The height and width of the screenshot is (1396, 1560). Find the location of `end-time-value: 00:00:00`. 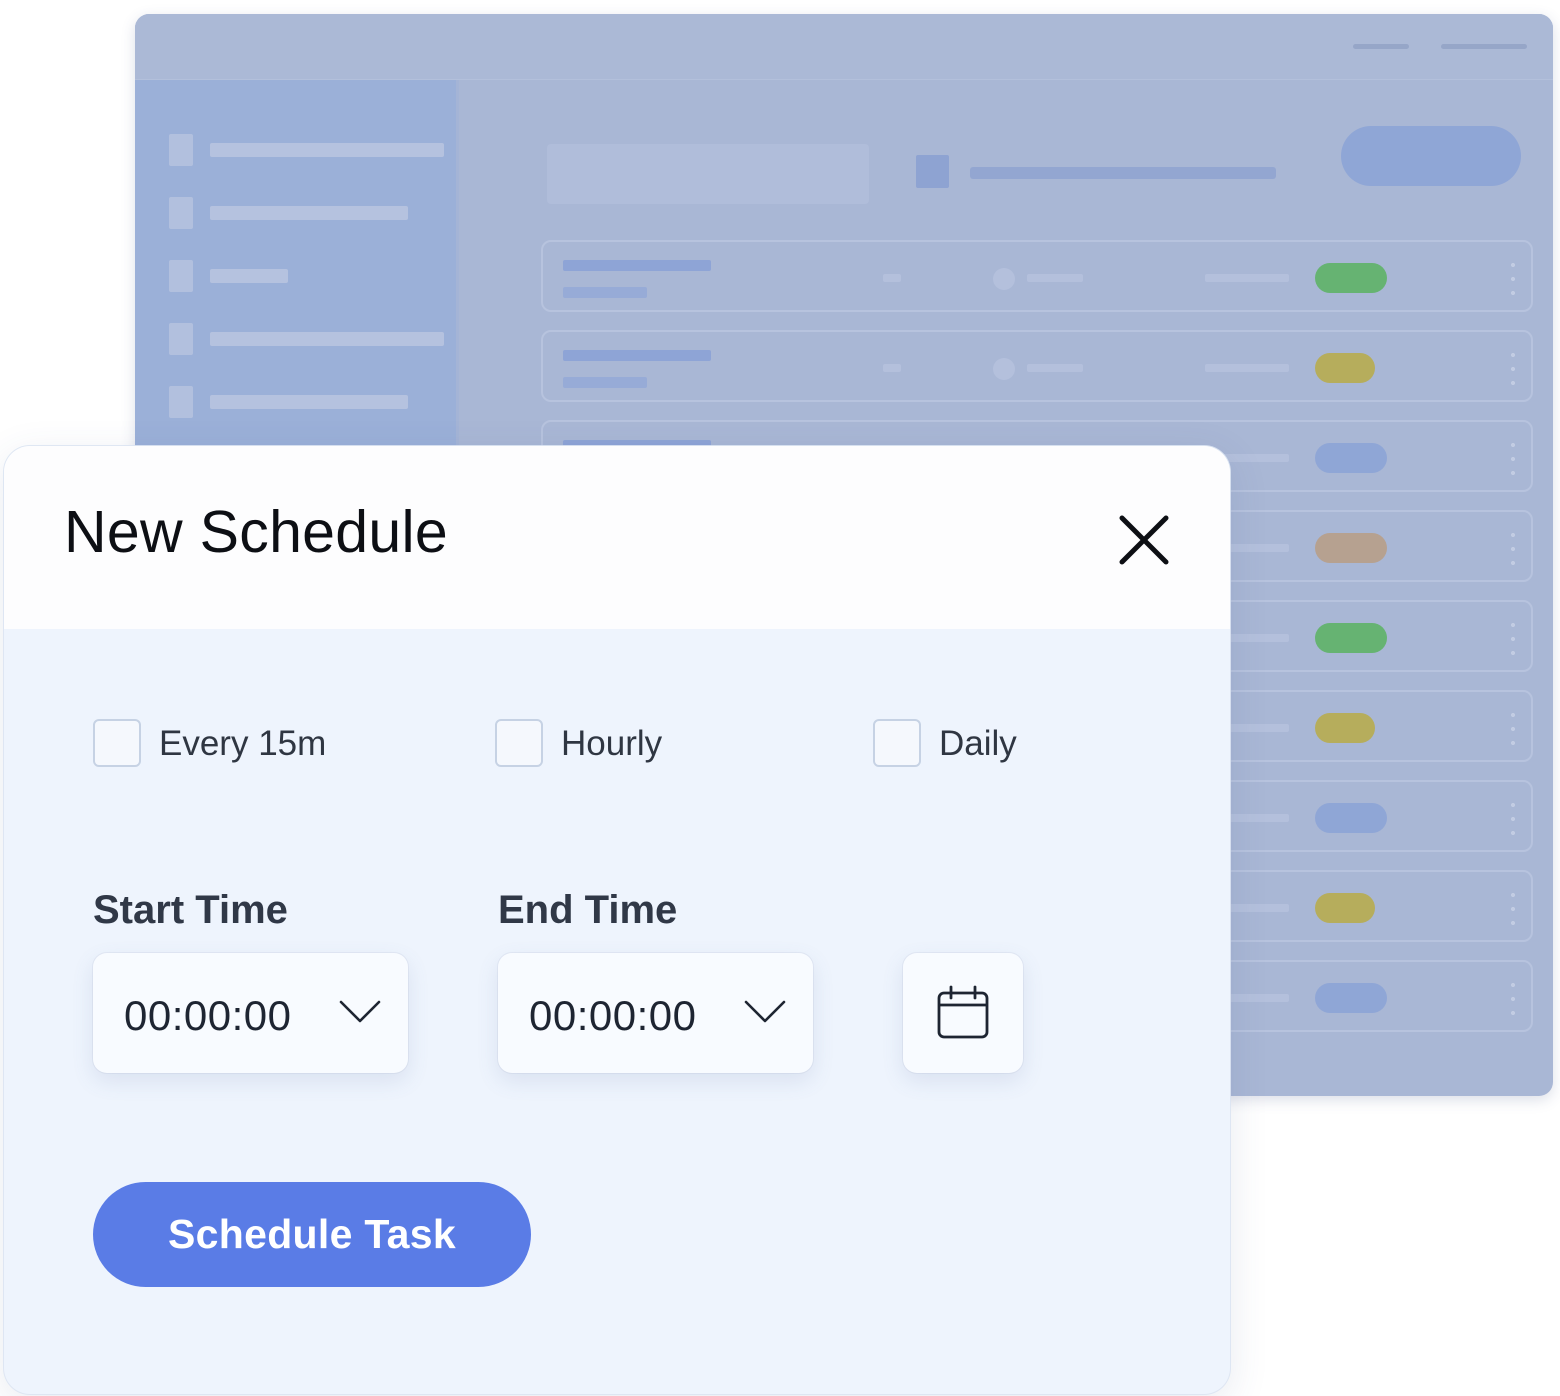

end-time-value: 00:00:00 is located at coordinates (613, 1015).